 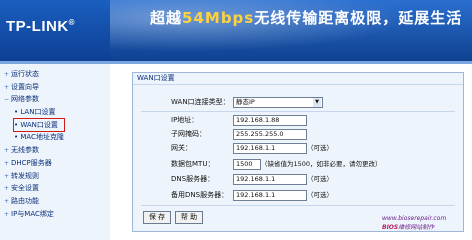 I want to click on sidebar-item-lan: • LAN口设置, so click(x=57, y=112).